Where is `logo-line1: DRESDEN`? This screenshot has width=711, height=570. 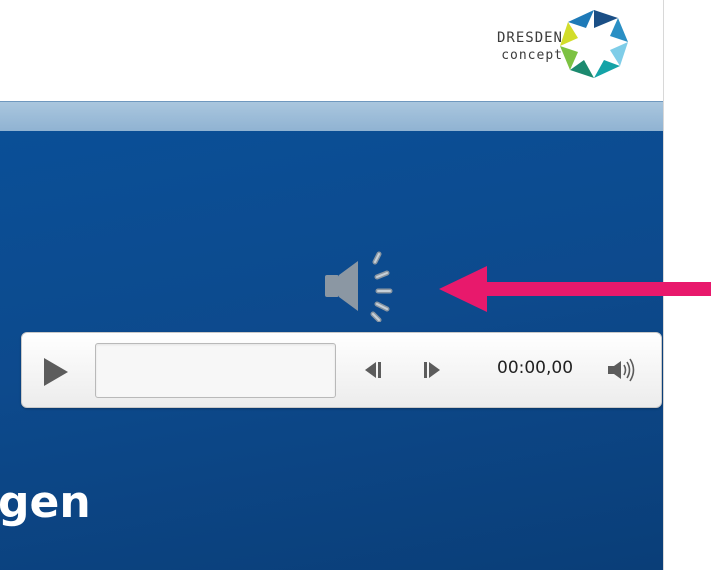 logo-line1: DRESDEN is located at coordinates (529, 38).